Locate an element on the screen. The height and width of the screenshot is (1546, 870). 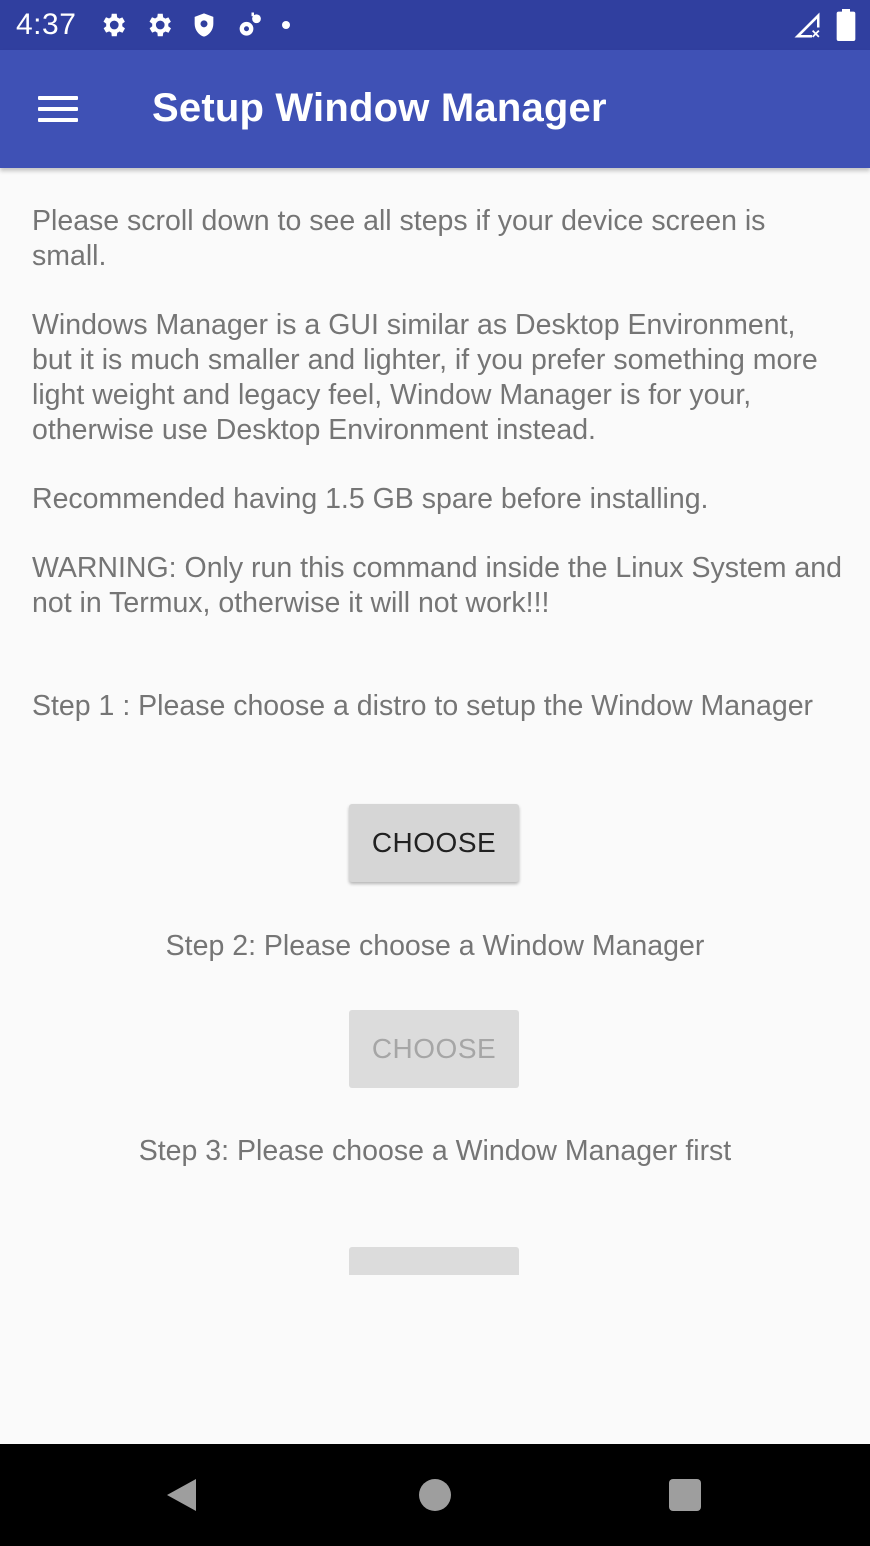
choose-distro-button: CHOOSE is located at coordinates (434, 843).